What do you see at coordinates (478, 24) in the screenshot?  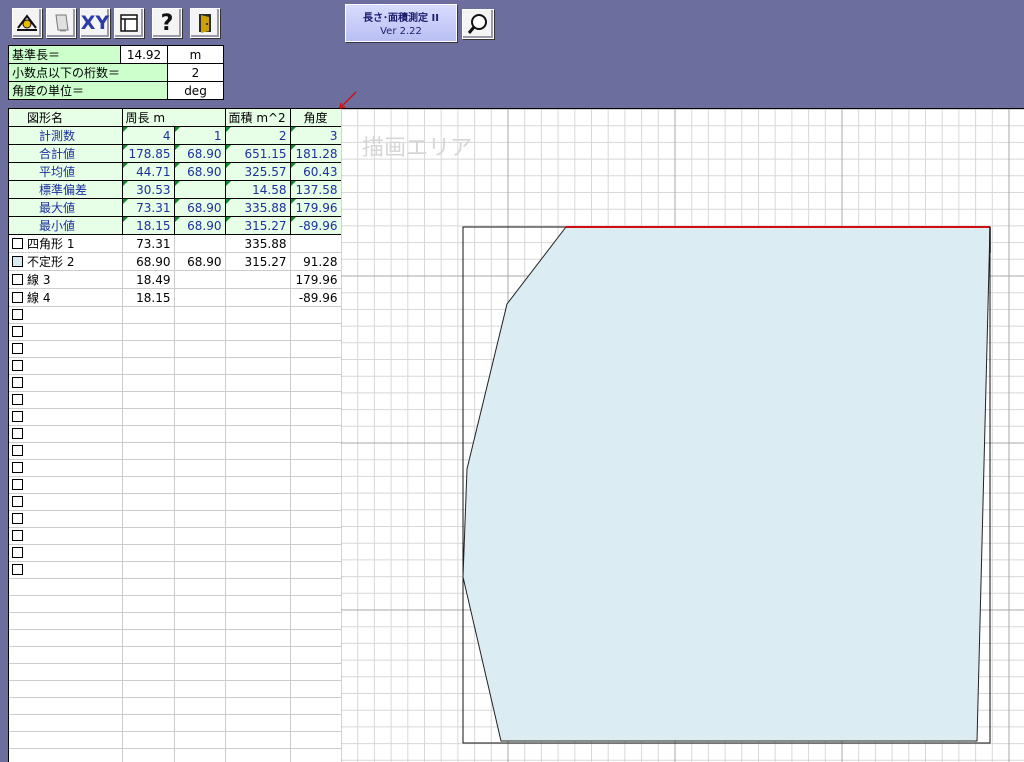 I see `zoom-button` at bounding box center [478, 24].